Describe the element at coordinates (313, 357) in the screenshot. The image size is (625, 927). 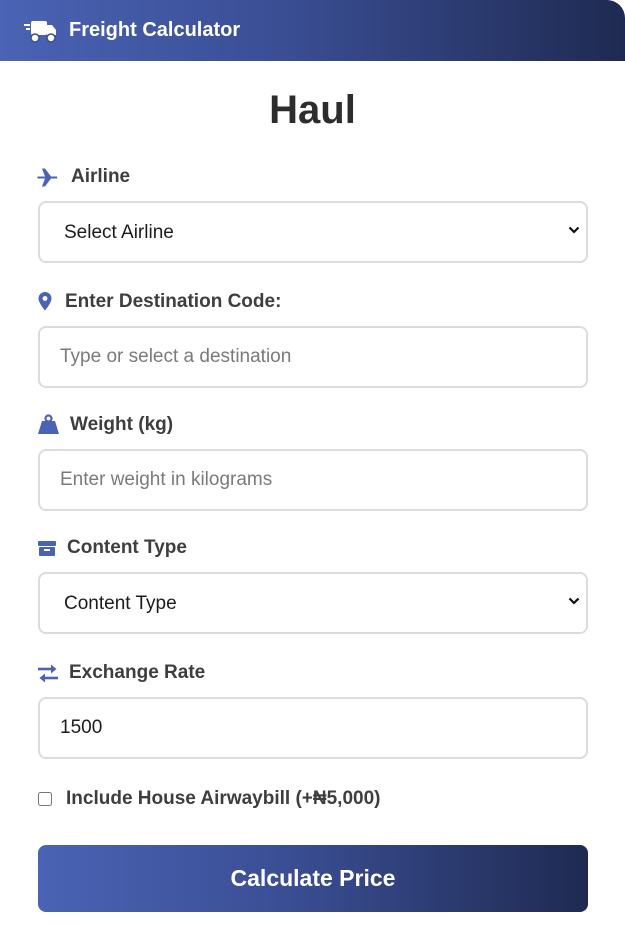
I see `destination-input` at that location.